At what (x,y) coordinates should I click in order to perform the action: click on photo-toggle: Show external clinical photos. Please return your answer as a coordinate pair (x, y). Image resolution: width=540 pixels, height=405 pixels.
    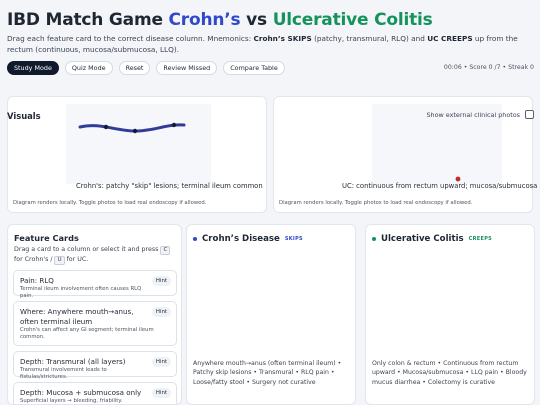
    Looking at the image, I should click on (480, 114).